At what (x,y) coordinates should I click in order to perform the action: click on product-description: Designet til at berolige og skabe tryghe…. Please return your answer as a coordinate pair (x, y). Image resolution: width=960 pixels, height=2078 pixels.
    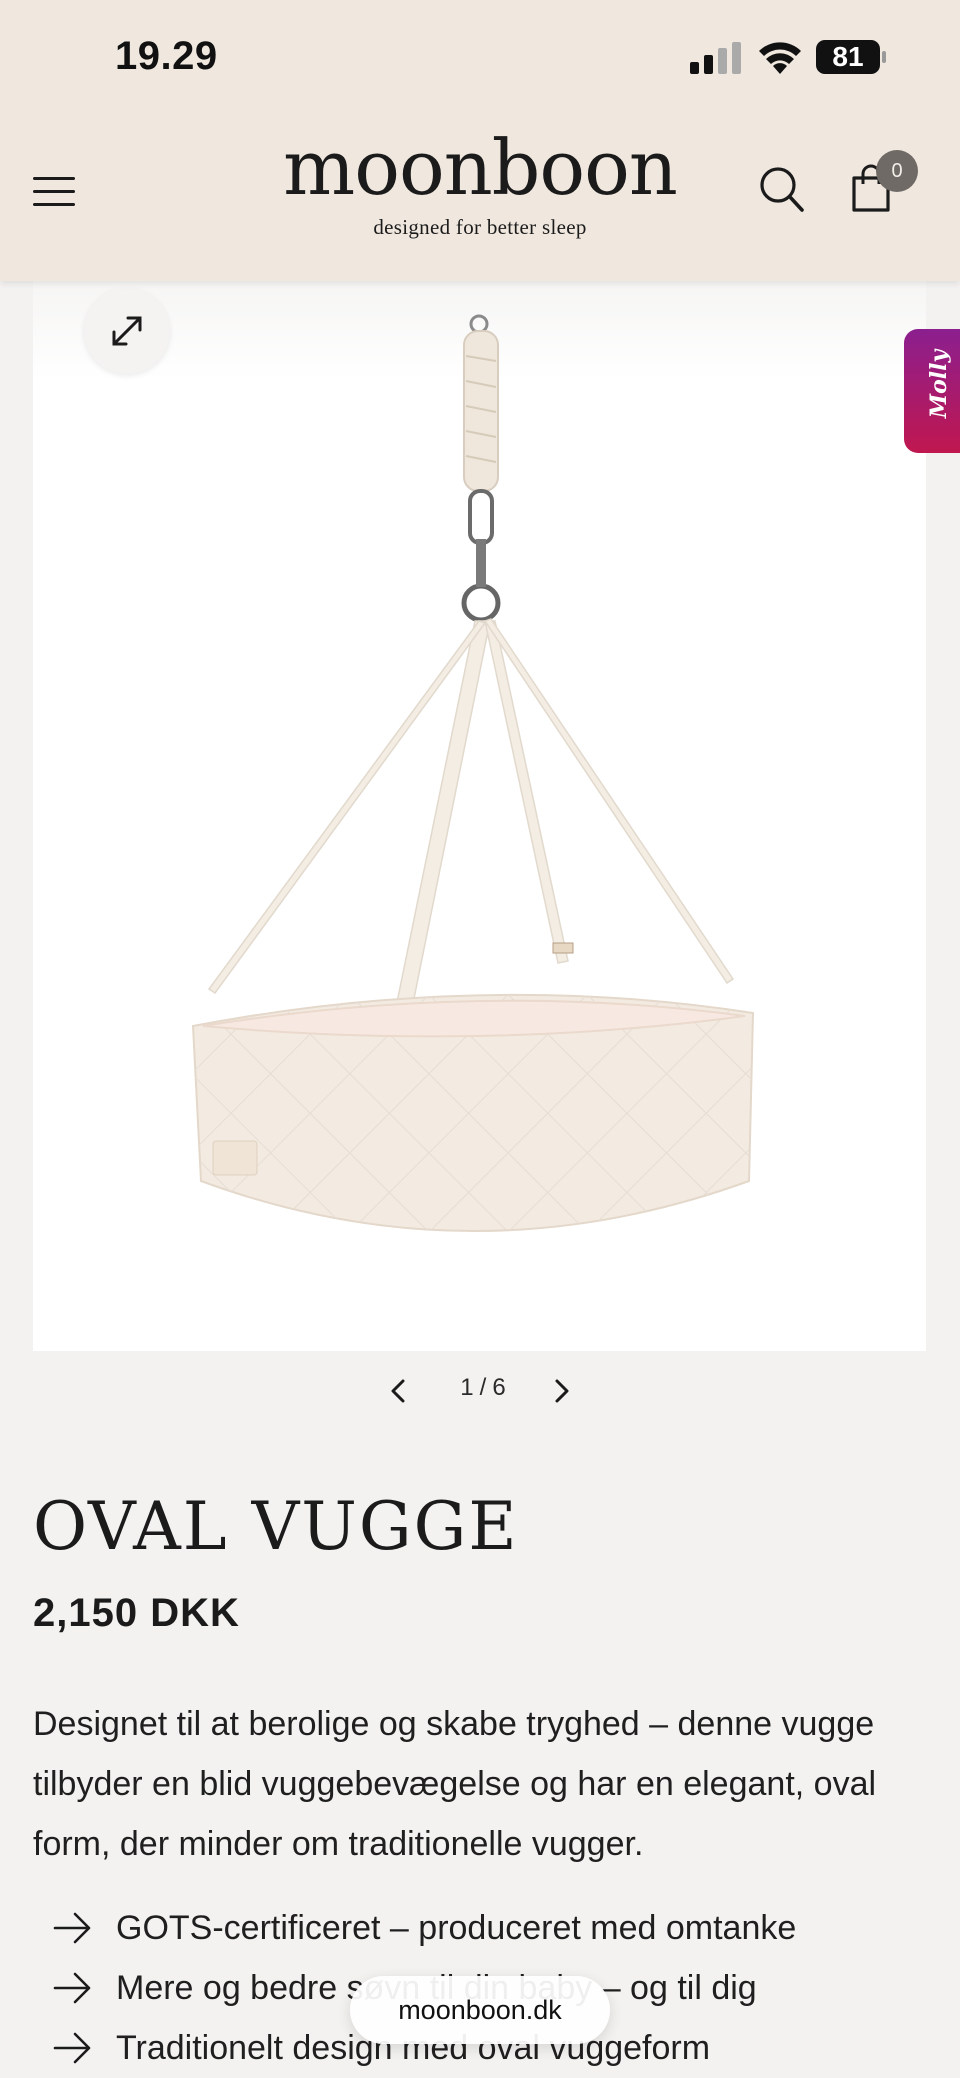
    Looking at the image, I should click on (455, 1784).